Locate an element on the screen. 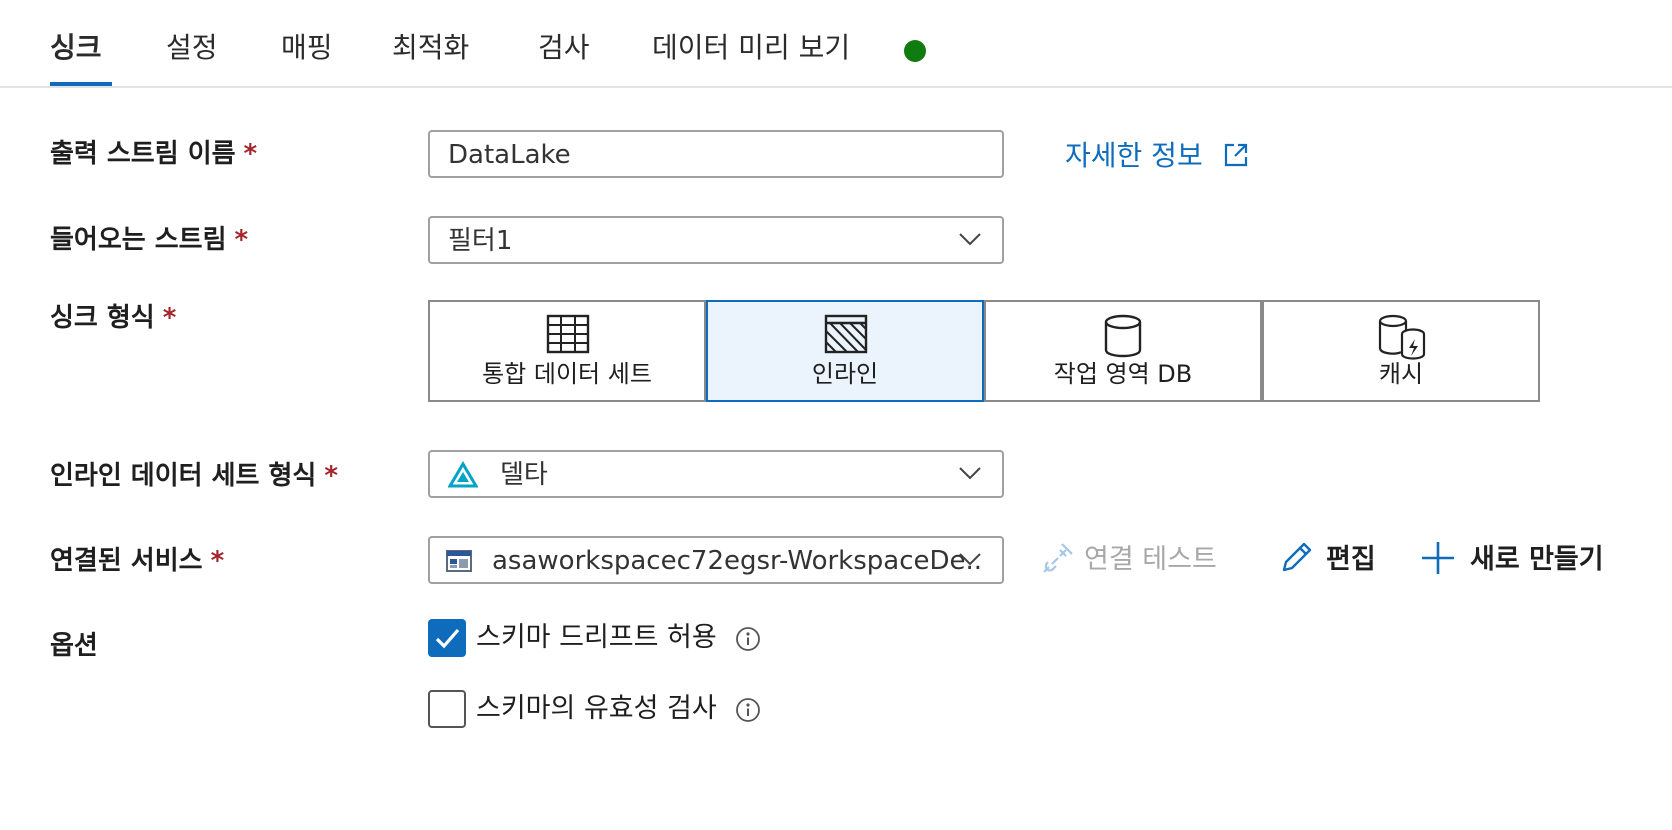 This screenshot has width=1672, height=830. tab-bar: 싱크 설정 매핑 최적화 검사 데이터 미리 보기 is located at coordinates (836, 44).